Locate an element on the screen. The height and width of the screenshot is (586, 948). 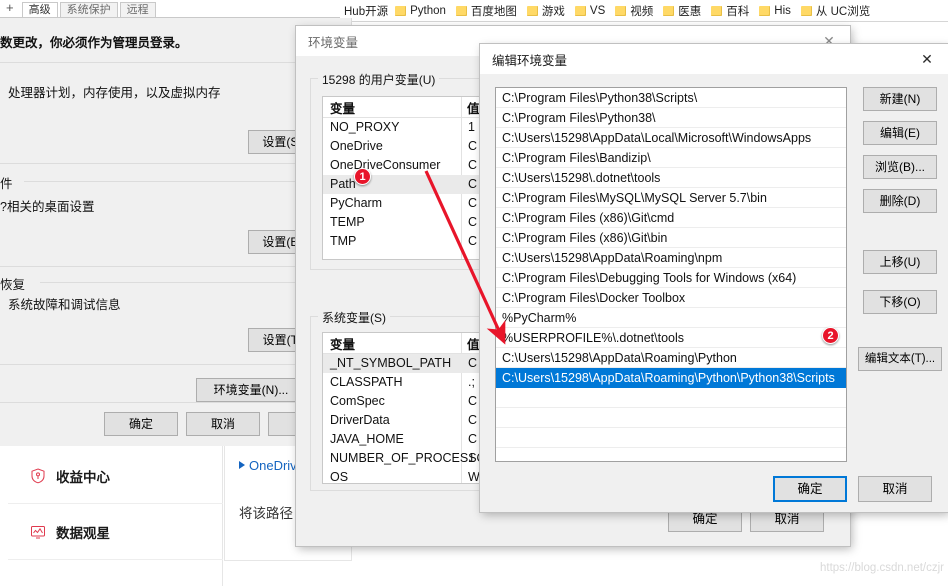
delete-button: 删除(D) is located at coordinates (900, 201).